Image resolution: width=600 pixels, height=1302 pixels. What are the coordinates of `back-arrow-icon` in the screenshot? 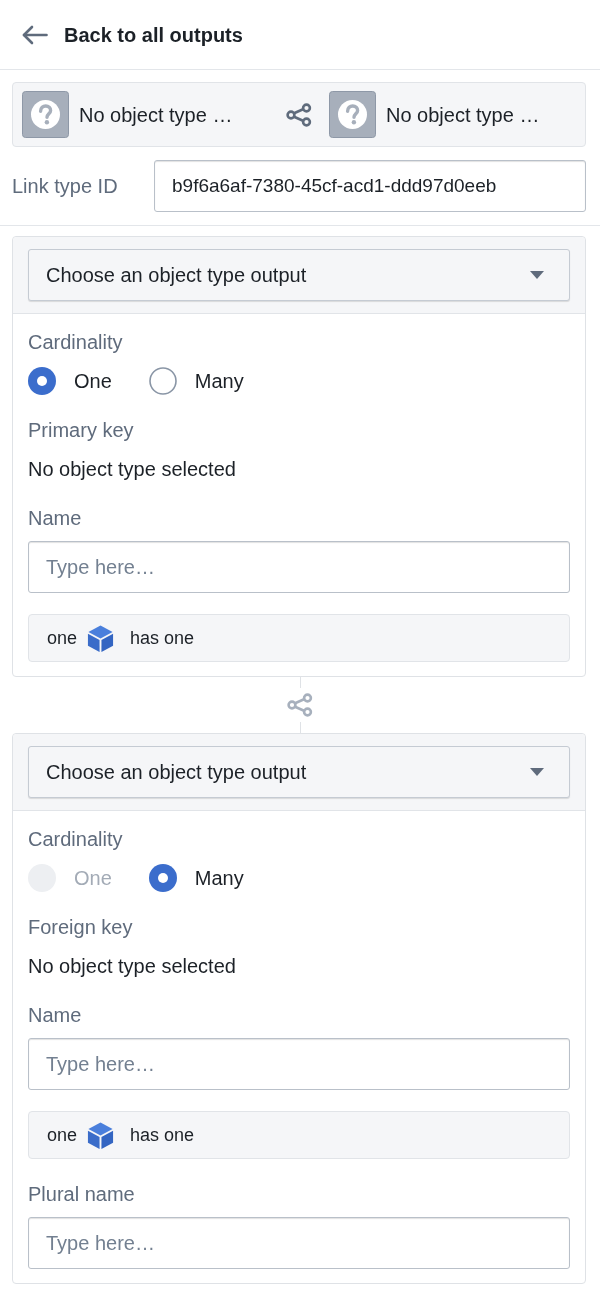 It's located at (35, 34).